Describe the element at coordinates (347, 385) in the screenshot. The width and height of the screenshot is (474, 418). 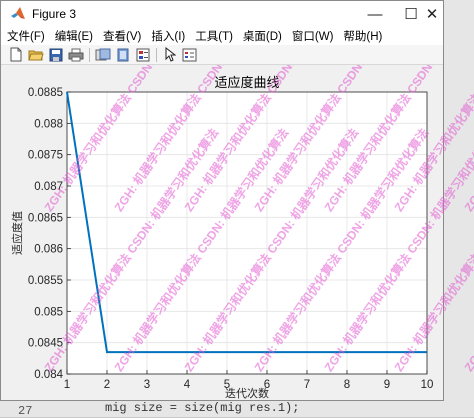
I see `x-tick-label: 8` at that location.